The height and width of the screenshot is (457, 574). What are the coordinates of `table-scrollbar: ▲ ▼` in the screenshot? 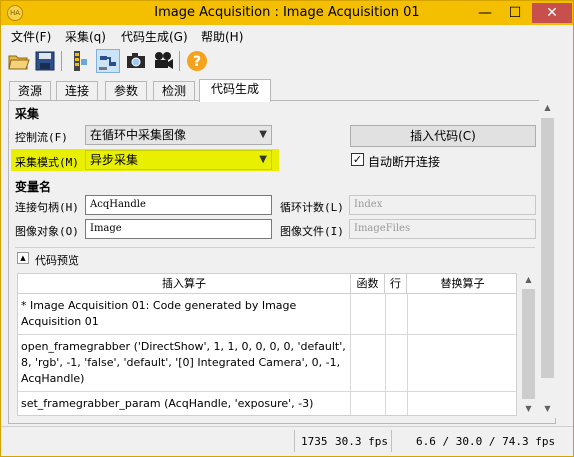 It's located at (528, 344).